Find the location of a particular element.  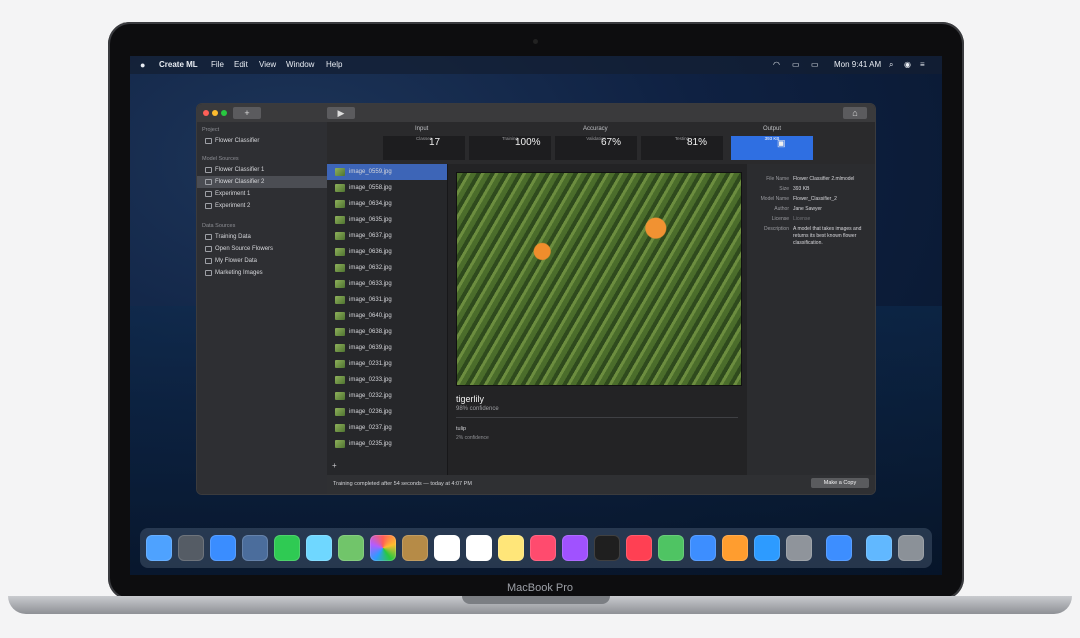

flower-photo is located at coordinates (599, 279).